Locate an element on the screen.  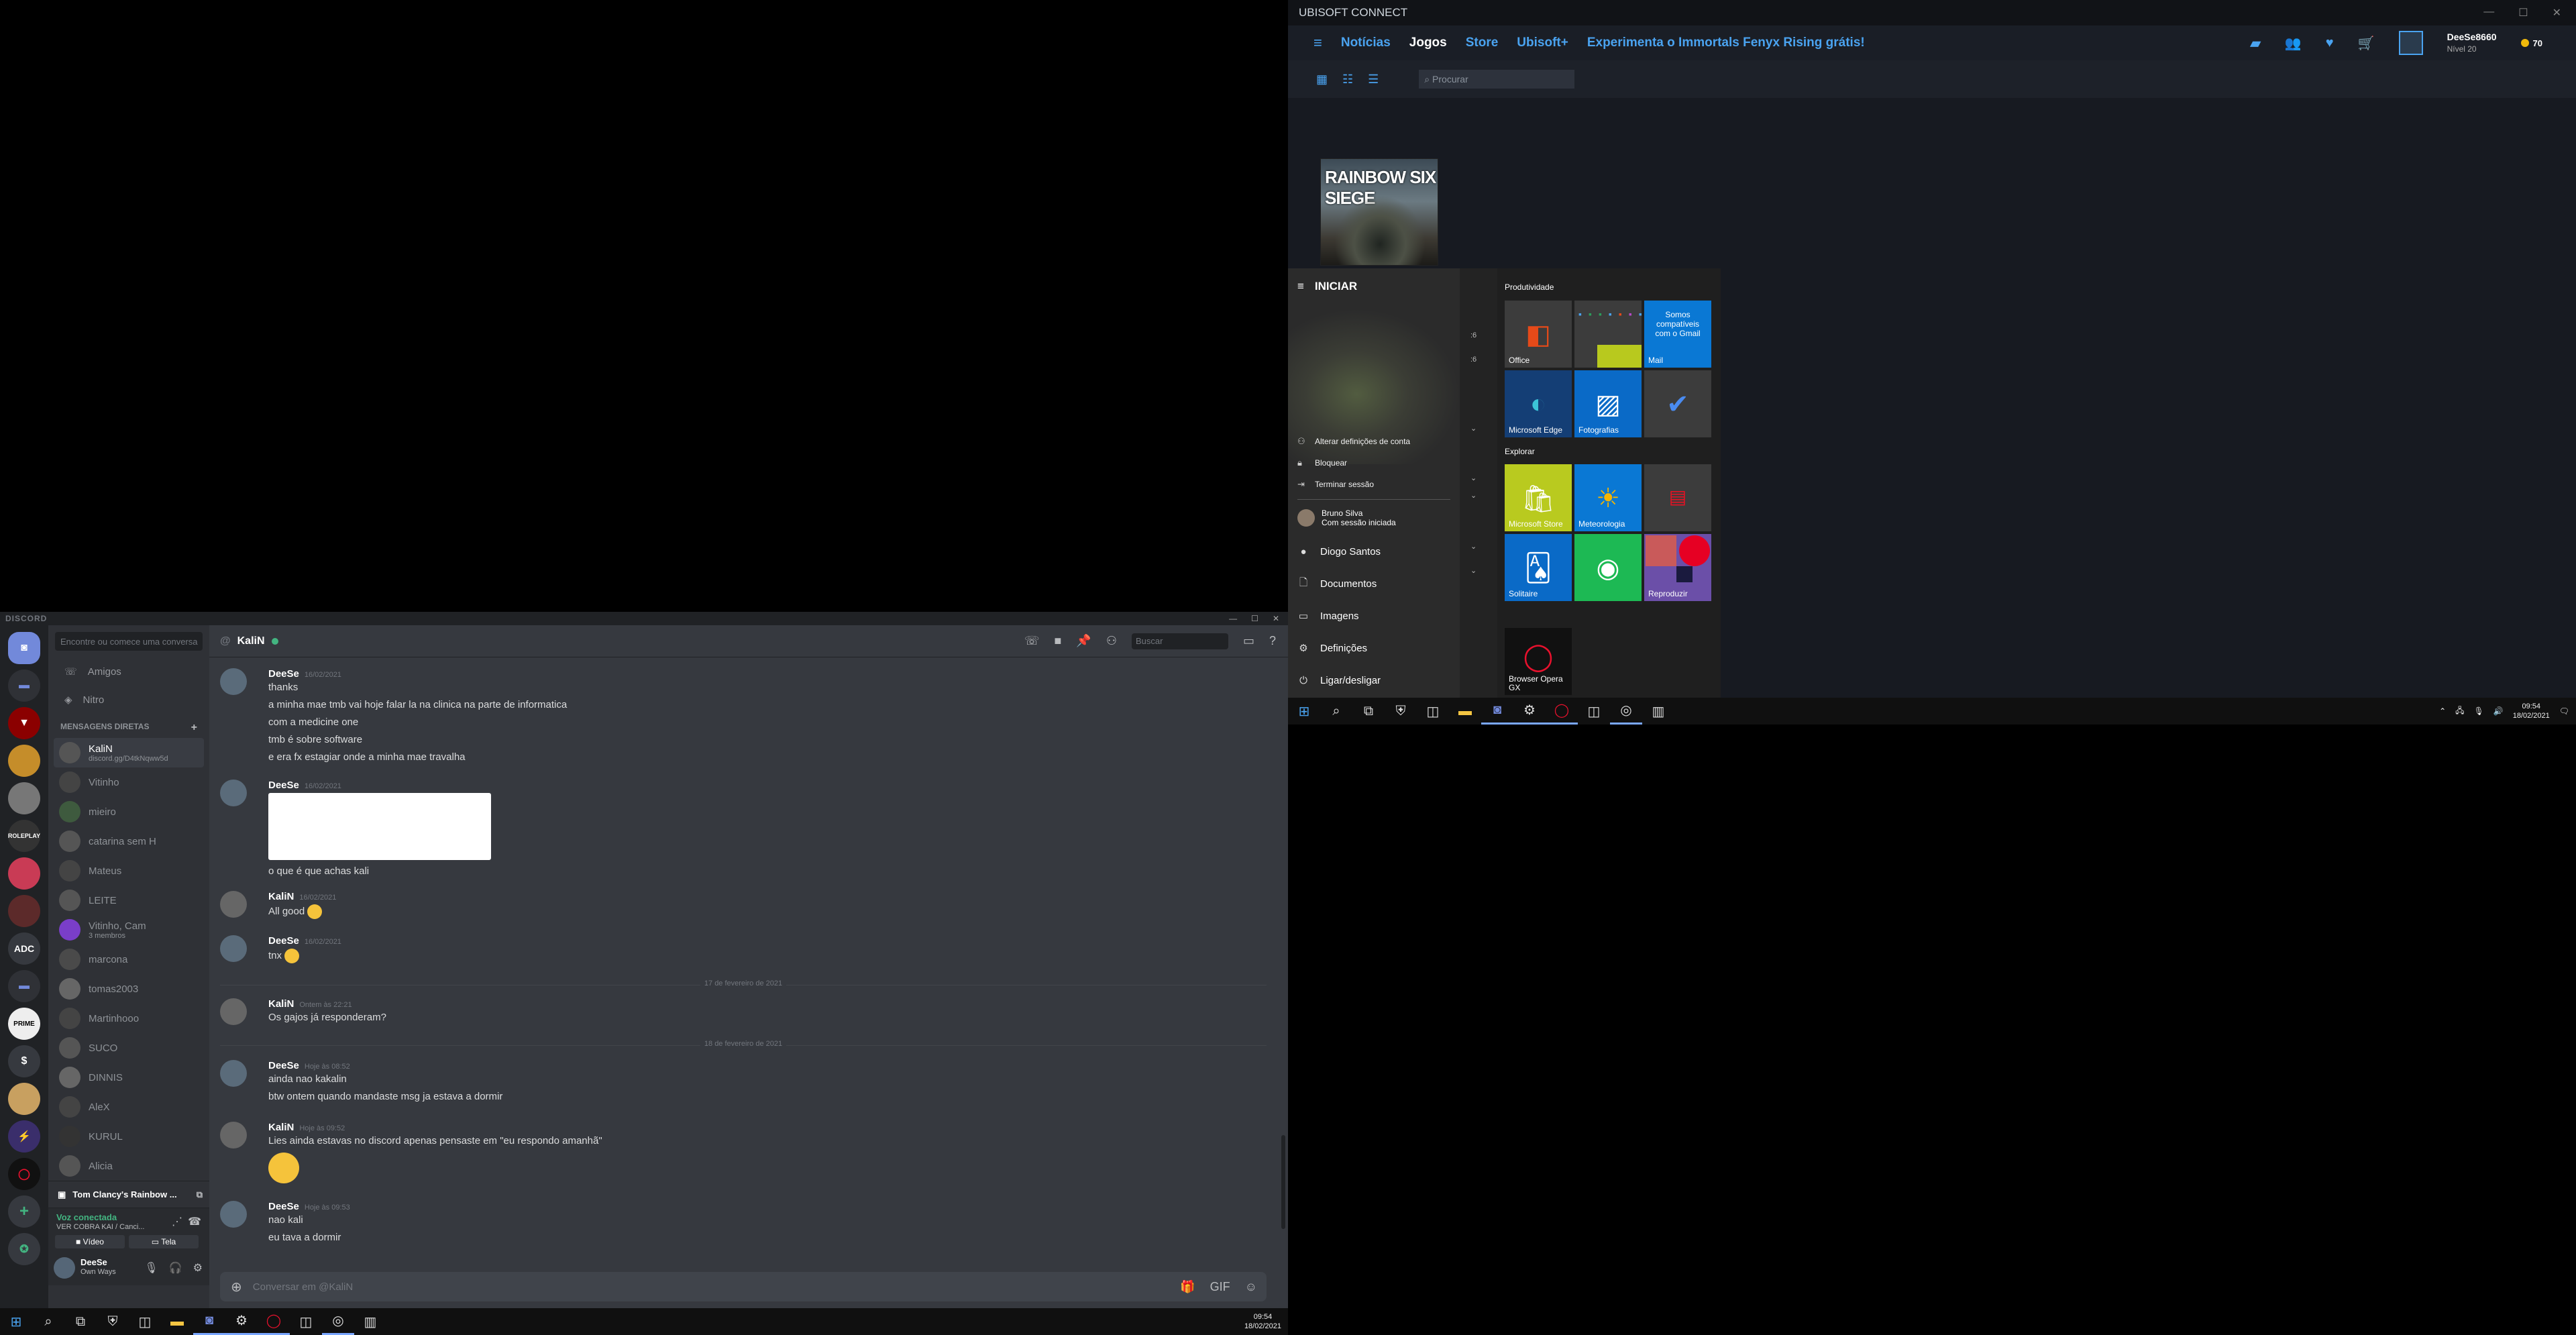
tile-news: ▤ is located at coordinates (1677, 497).